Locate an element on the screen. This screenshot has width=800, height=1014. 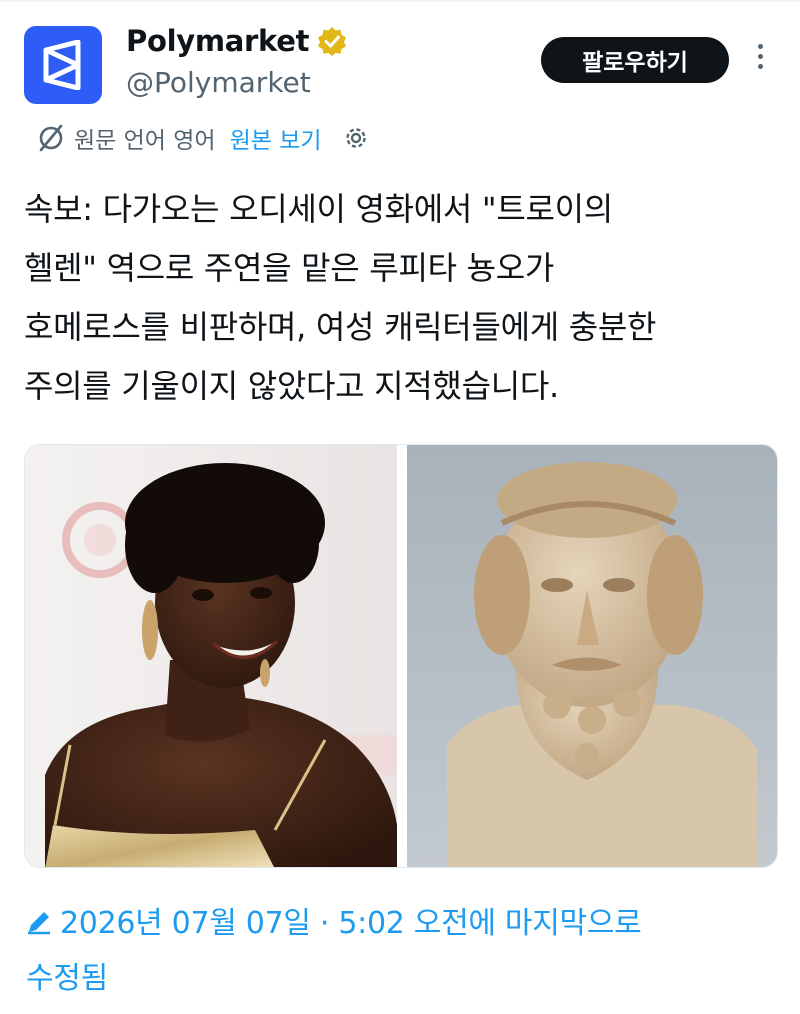
translation-bar: 원문 언어 영어 원본 보기 is located at coordinates (203, 138).